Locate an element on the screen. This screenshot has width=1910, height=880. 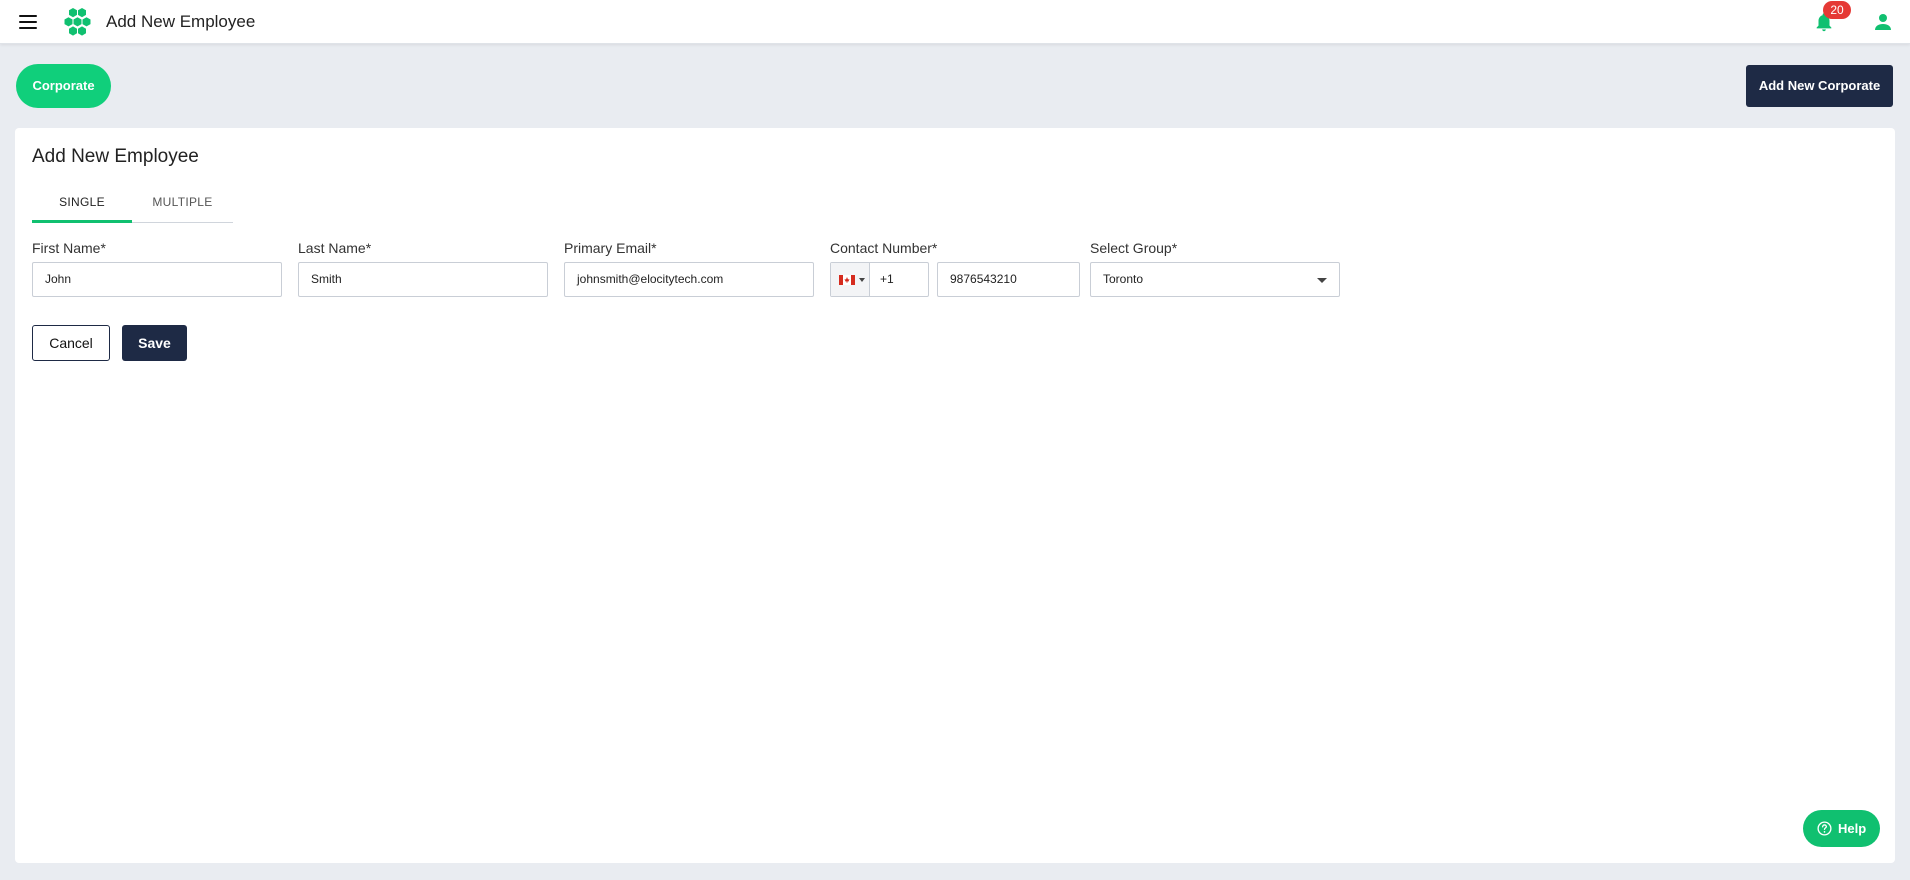
entry-mode-tabs: SINGLE MULTIPLE is located at coordinates (132, 203).